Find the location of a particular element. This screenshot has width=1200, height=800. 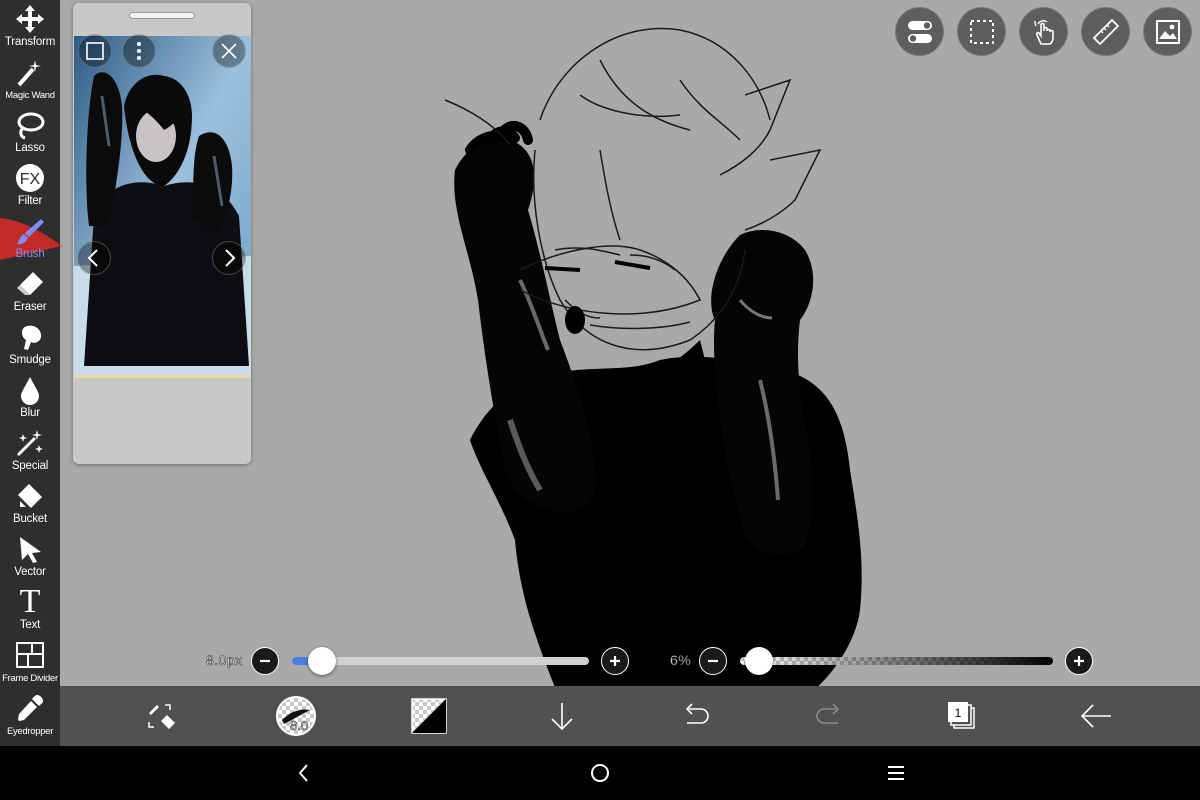

reference-close-button is located at coordinates (229, 51).